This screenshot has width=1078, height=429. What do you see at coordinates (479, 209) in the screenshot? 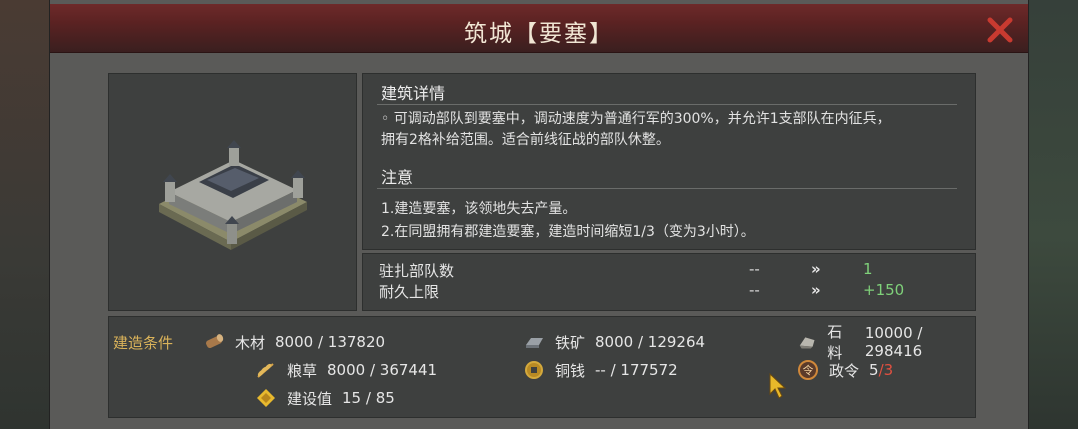
I see `note-item-1: 1.建造要塞，该领地失去产量。` at bounding box center [479, 209].